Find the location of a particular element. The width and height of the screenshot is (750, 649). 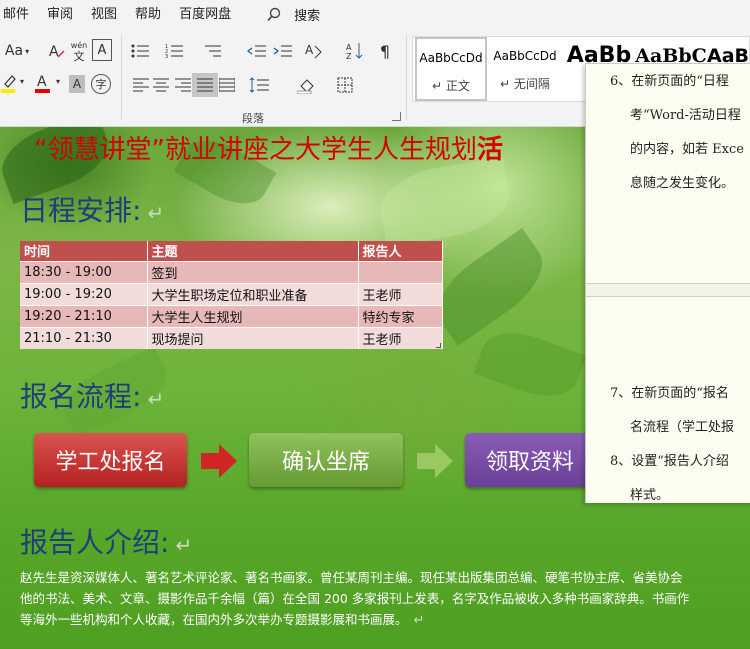

menu-review: 审阅 is located at coordinates (60, 14).